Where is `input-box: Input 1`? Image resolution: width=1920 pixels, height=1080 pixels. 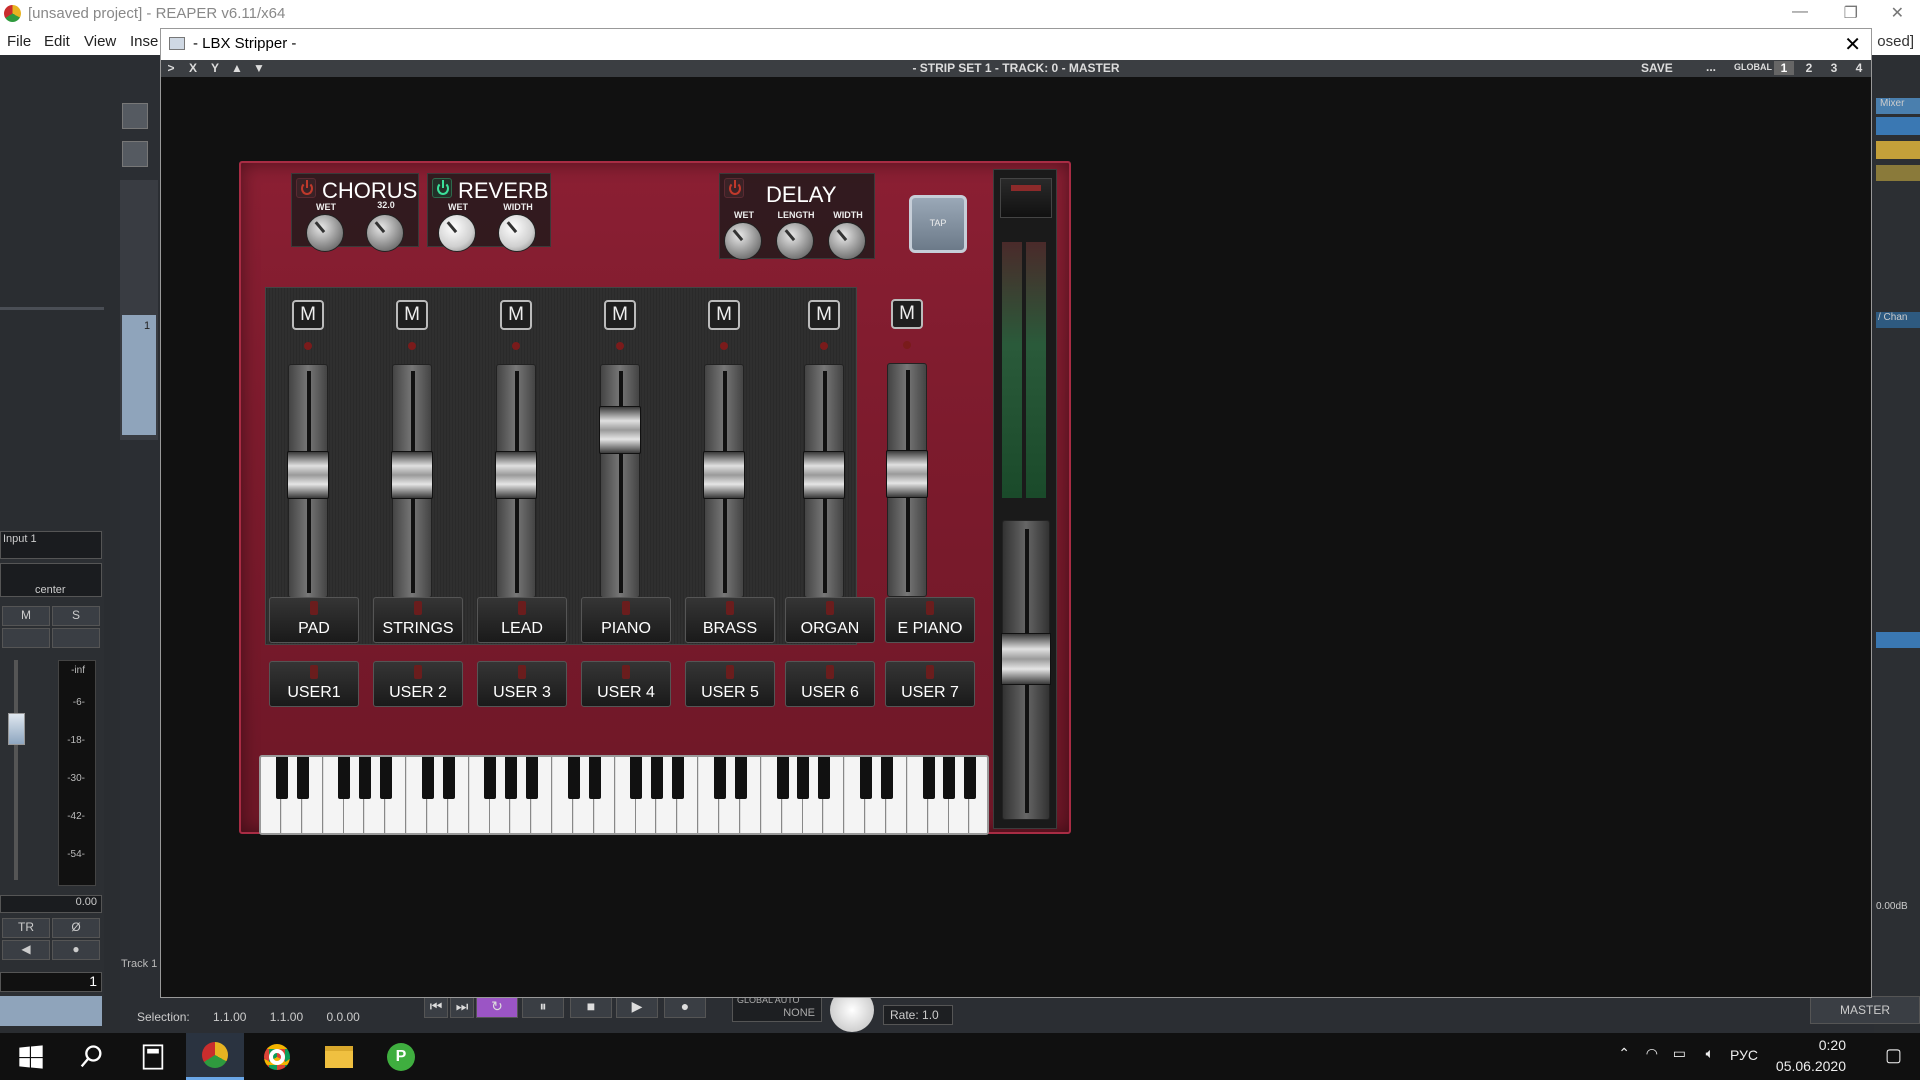 input-box: Input 1 is located at coordinates (51, 545).